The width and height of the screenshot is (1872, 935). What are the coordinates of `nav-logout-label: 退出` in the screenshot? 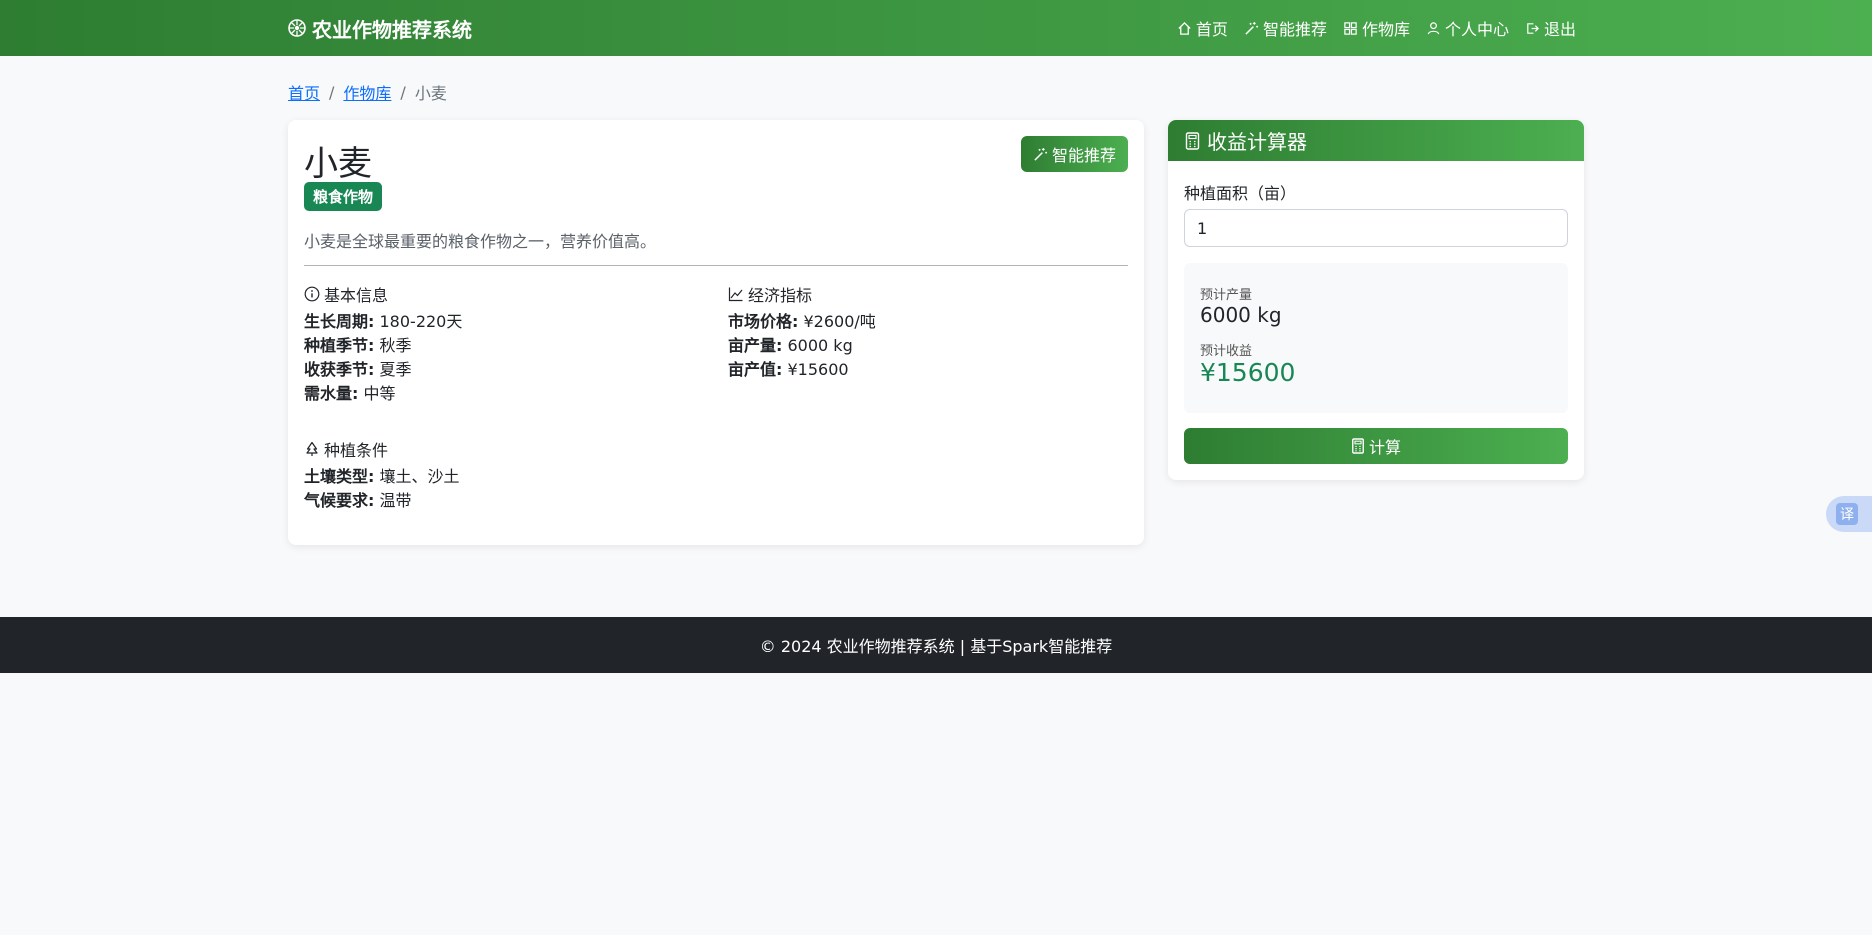 It's located at (1559, 29).